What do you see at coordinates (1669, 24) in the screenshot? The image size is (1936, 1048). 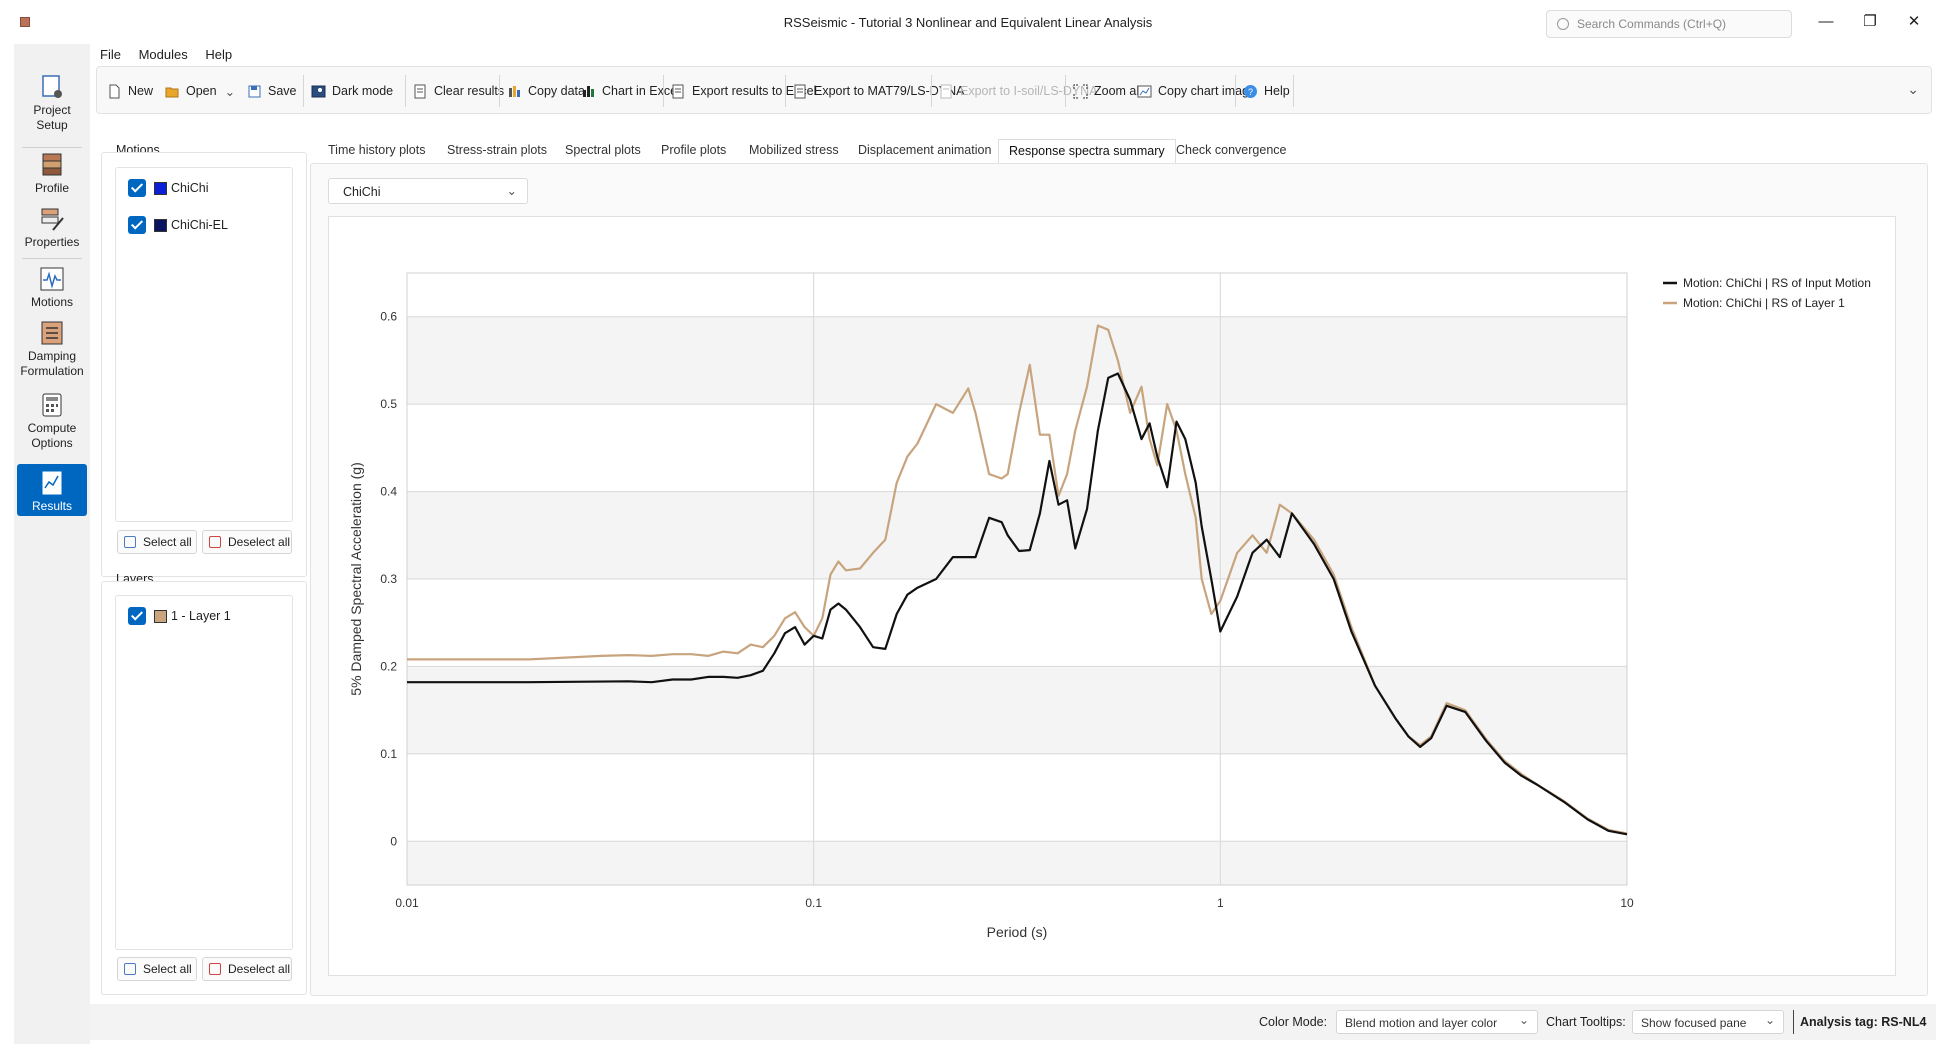 I see `search-commands-input: Search Commands (Ctrl+Q)` at bounding box center [1669, 24].